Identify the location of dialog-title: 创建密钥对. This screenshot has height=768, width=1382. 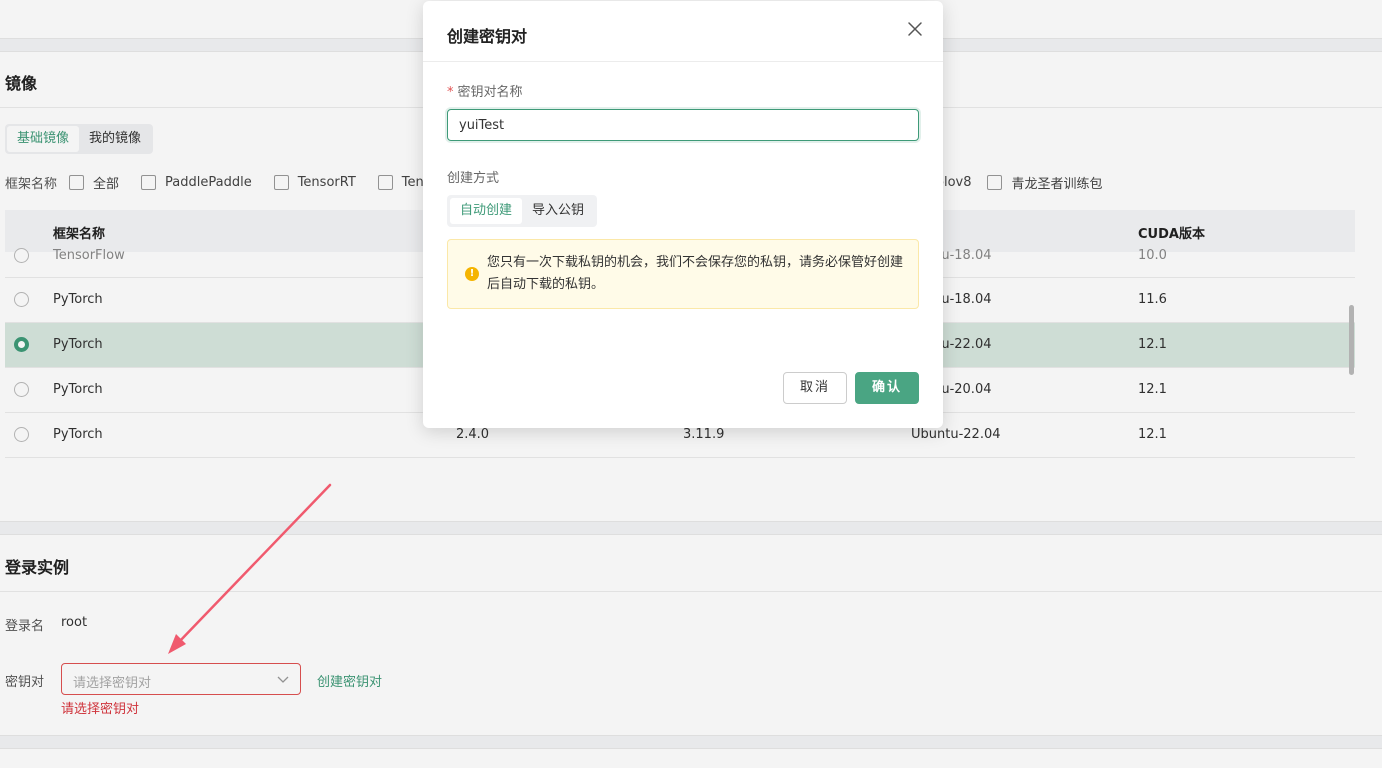
(487, 36).